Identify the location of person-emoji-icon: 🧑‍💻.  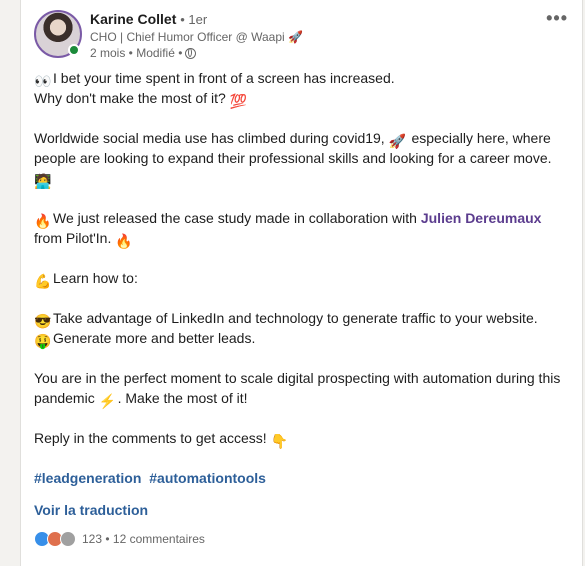
(43, 181).